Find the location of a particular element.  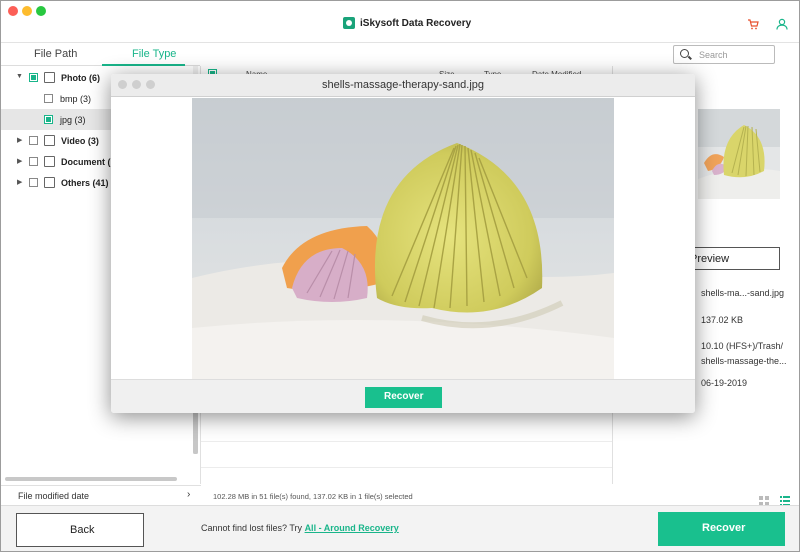

tree-label-video: Video (3) is located at coordinates (80, 141).